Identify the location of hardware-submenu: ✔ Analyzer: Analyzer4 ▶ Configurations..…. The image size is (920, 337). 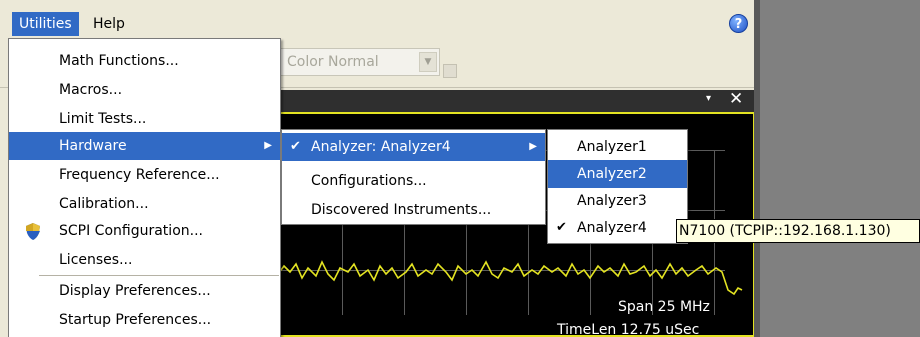
(413, 177).